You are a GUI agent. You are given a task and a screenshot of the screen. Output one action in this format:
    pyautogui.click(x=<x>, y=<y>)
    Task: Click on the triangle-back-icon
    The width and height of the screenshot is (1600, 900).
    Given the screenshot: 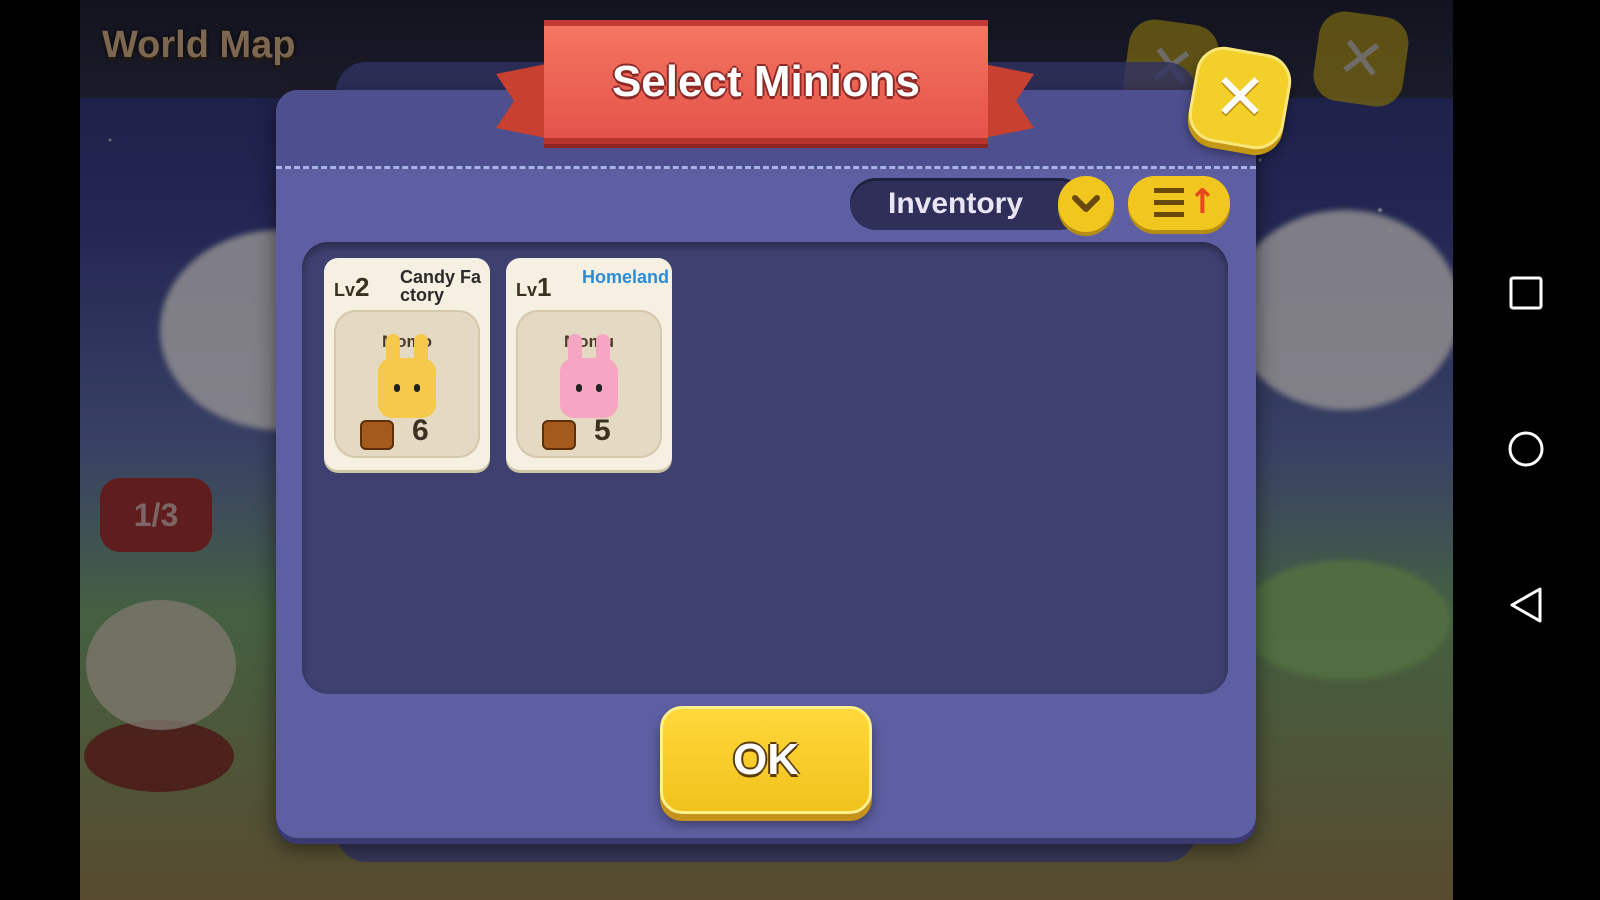 What is the action you would take?
    pyautogui.click(x=1526, y=605)
    